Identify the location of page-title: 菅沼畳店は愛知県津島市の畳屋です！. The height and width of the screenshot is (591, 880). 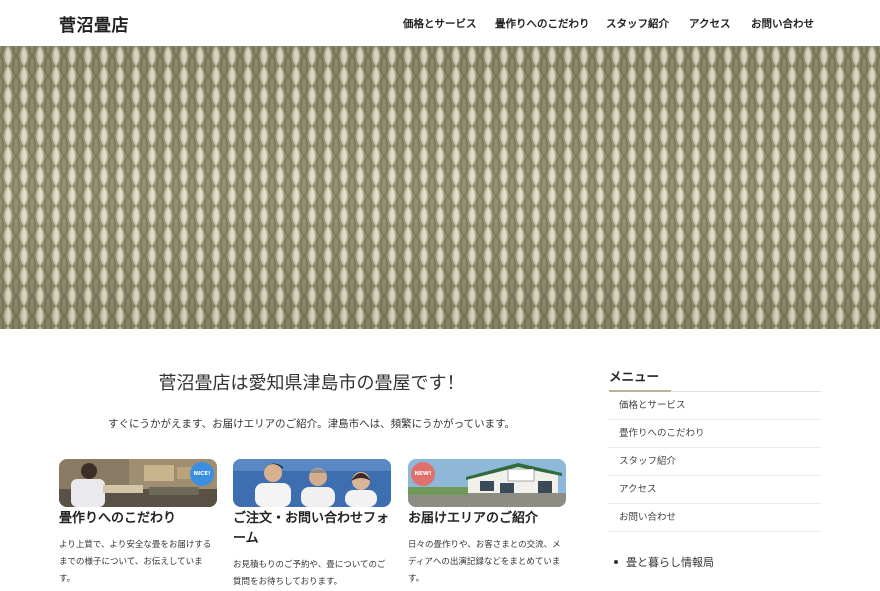
(311, 383).